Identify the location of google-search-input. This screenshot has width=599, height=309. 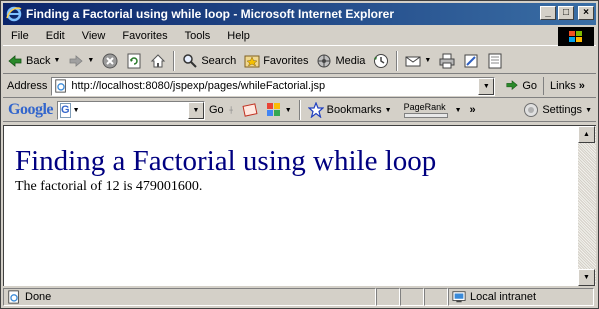
(154, 110).